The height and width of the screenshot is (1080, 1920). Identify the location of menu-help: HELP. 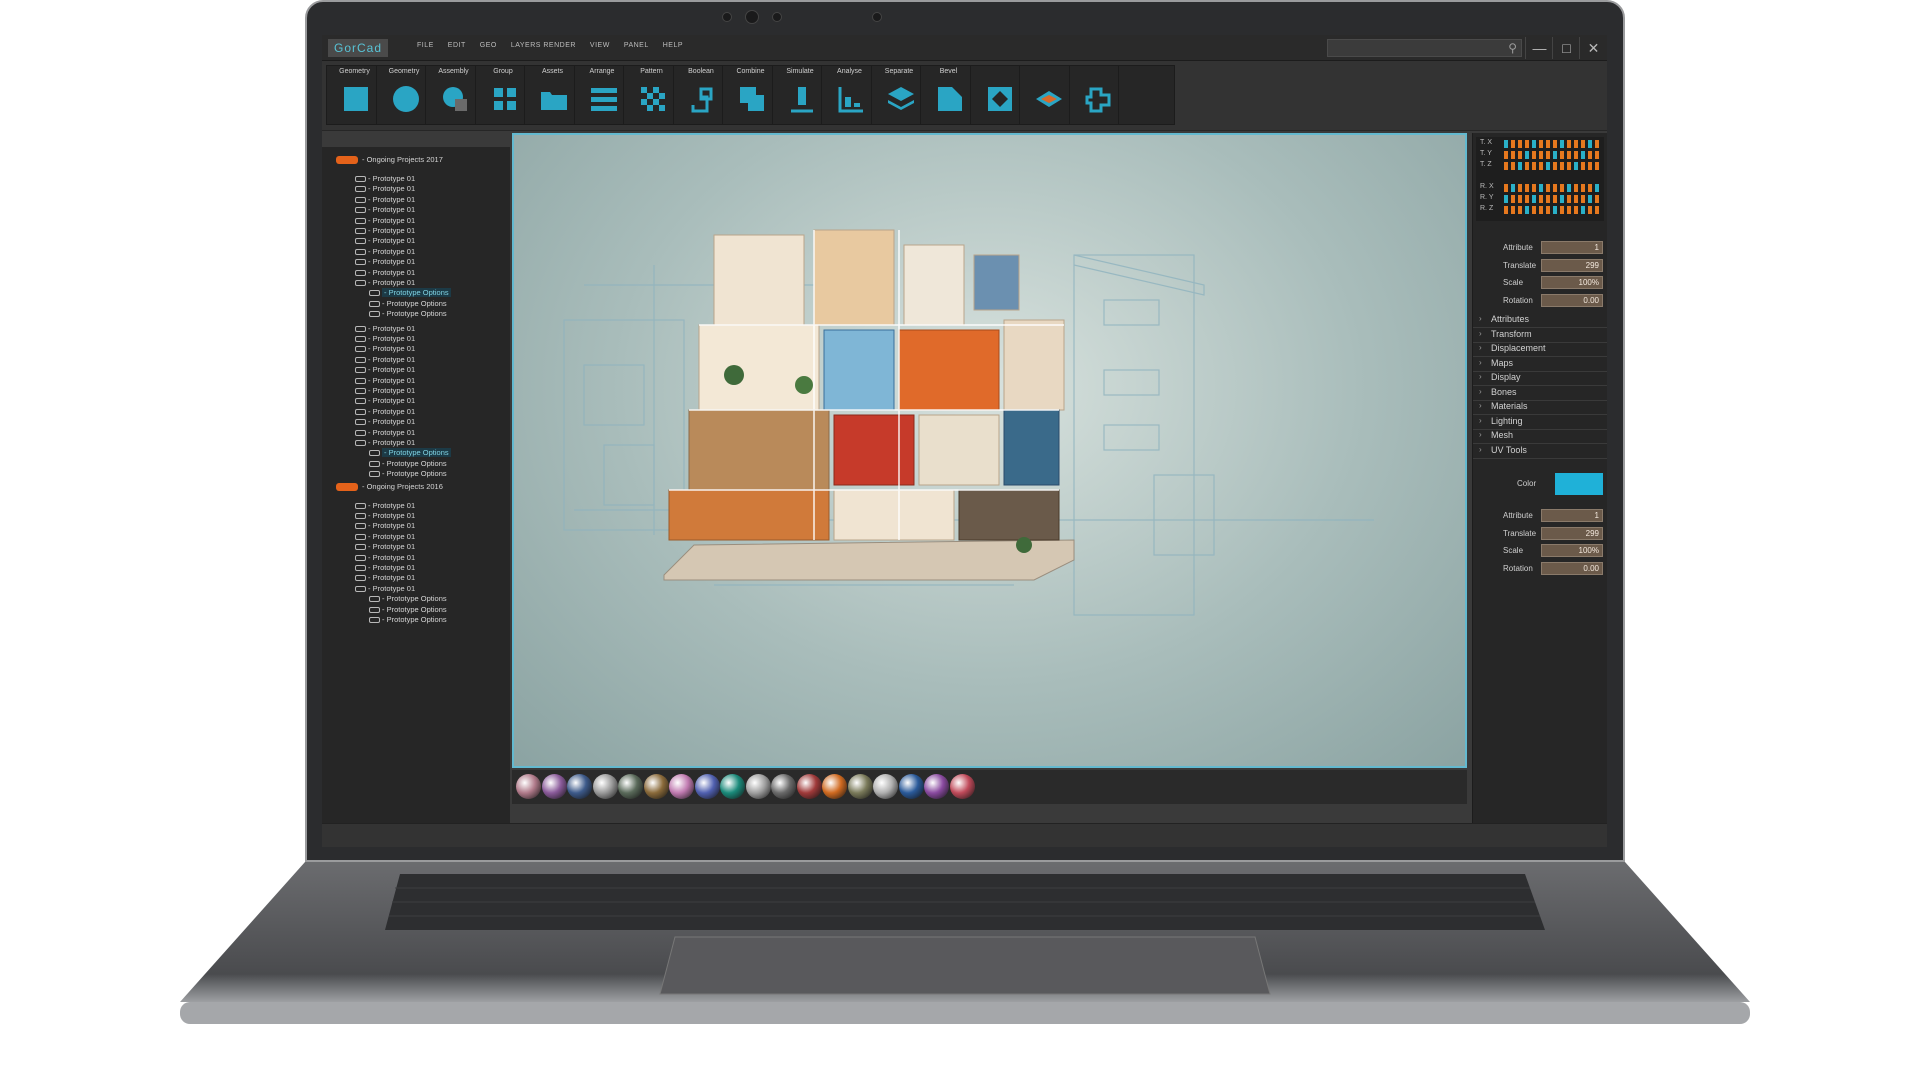
(673, 45).